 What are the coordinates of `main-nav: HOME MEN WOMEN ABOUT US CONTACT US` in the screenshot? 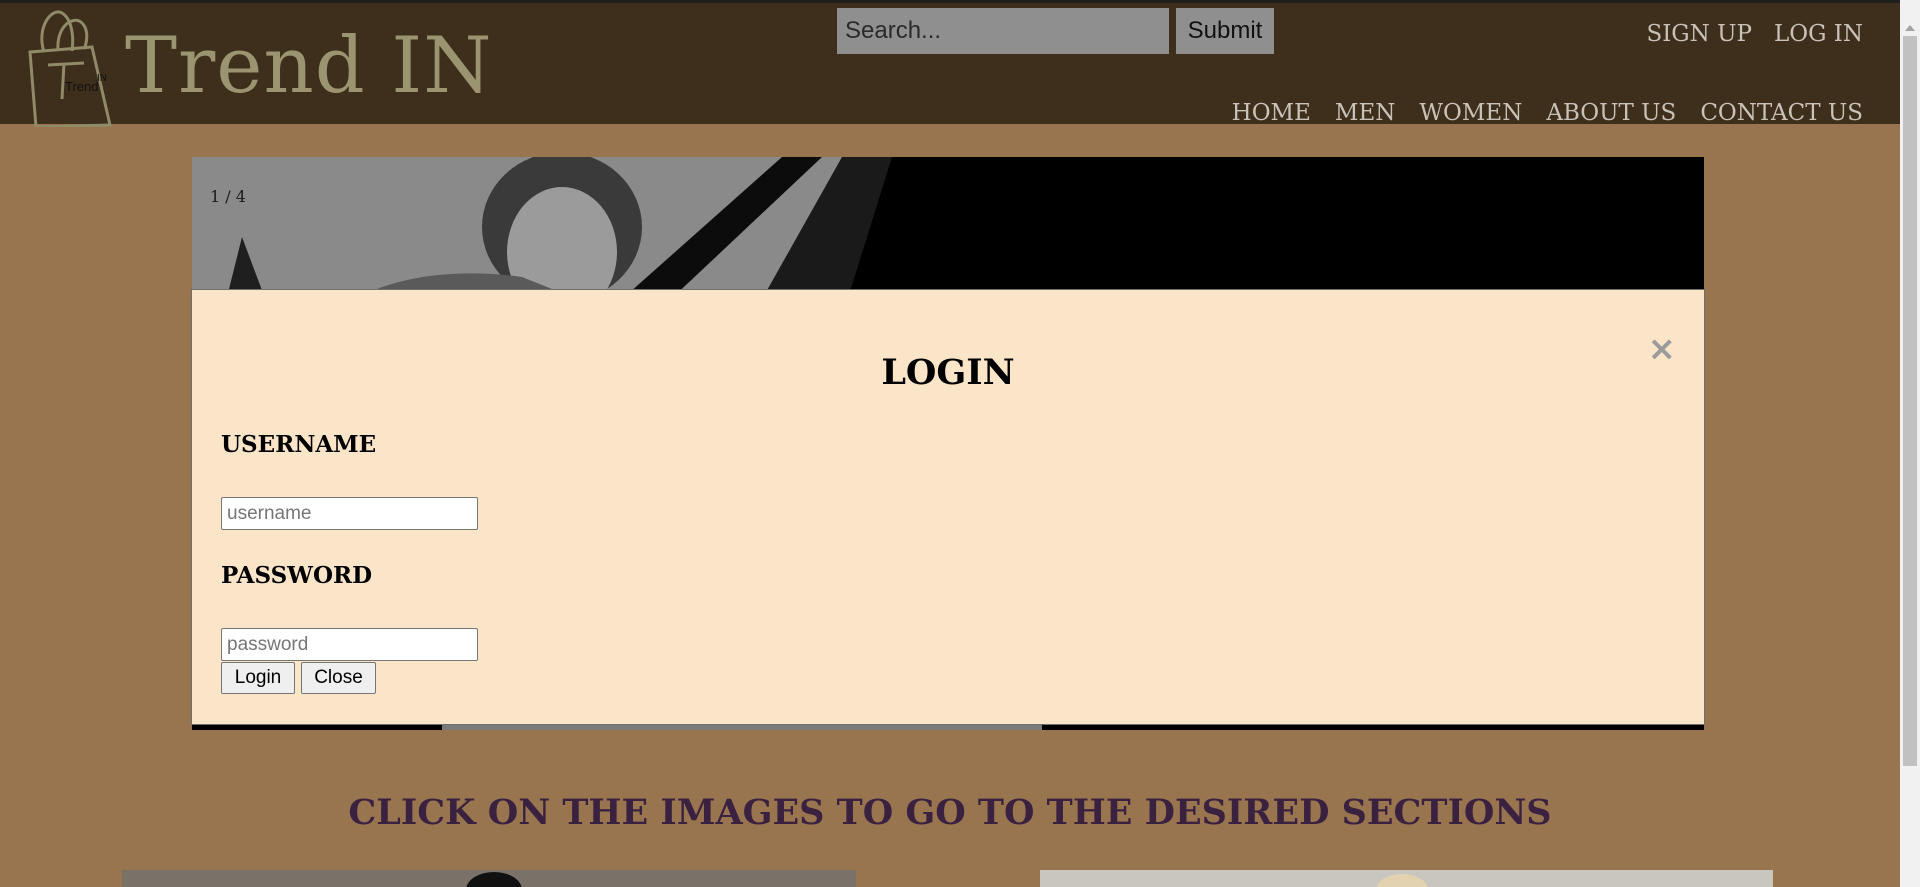 It's located at (1547, 113).